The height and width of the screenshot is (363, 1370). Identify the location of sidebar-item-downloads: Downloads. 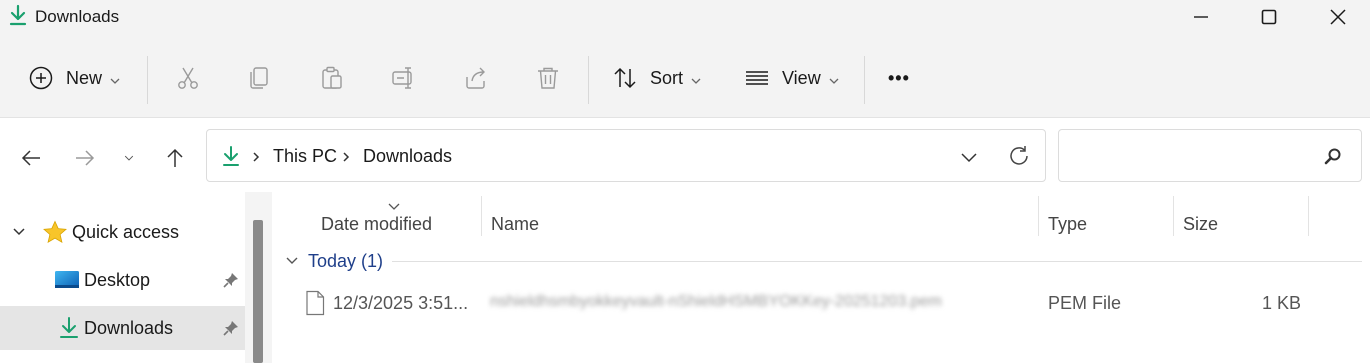
(122, 328).